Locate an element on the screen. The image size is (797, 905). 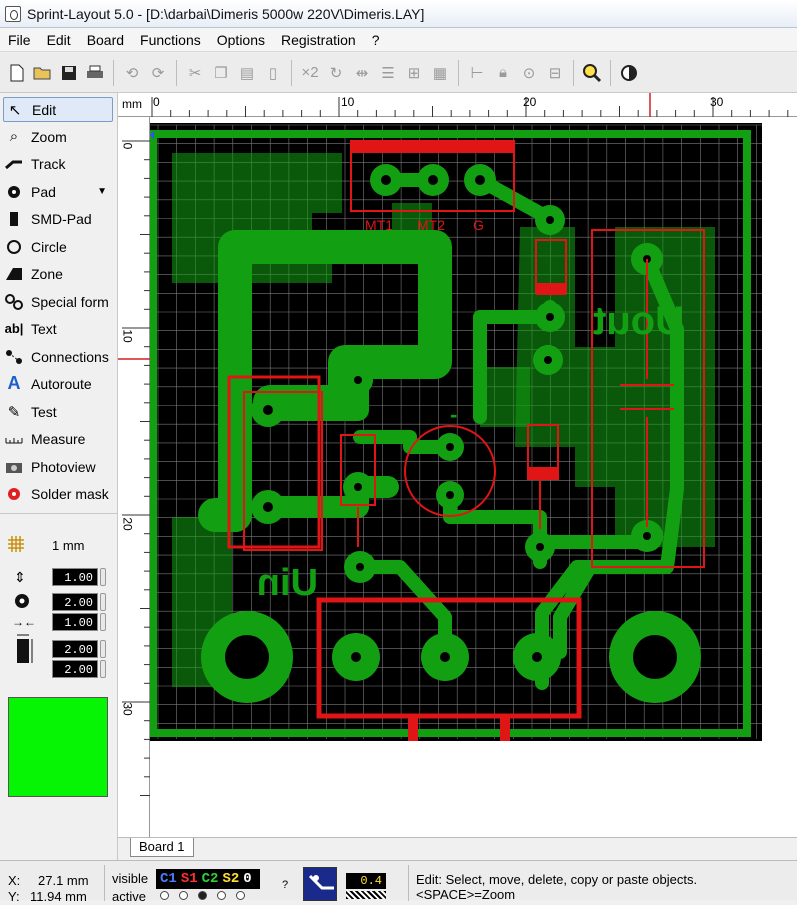
board-tabs: Board 1 is located at coordinates (457, 848).